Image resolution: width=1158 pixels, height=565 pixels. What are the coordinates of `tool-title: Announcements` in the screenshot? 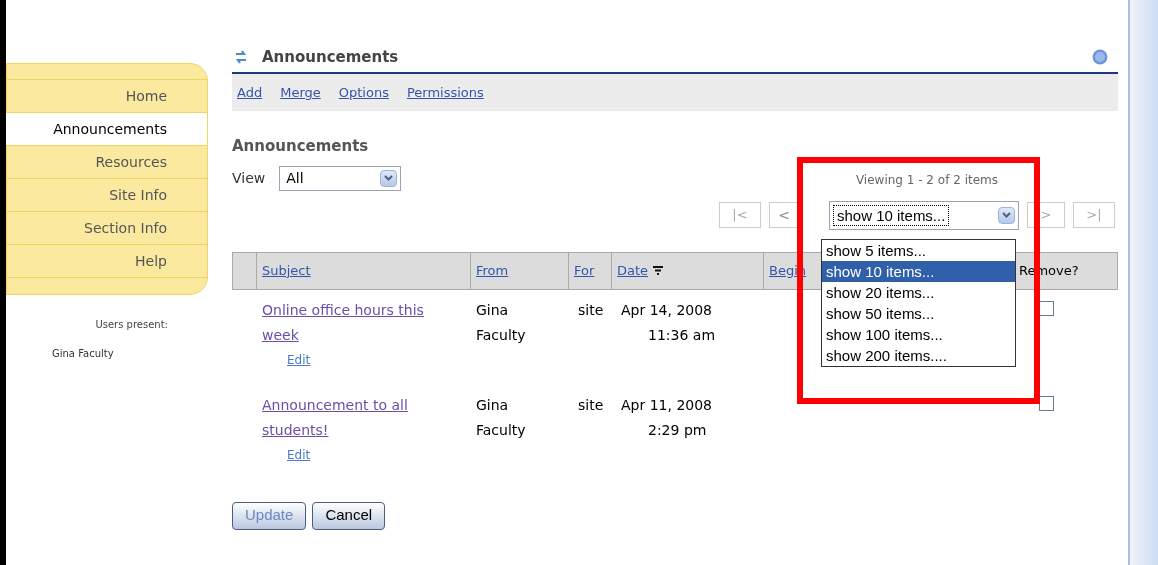 It's located at (330, 57).